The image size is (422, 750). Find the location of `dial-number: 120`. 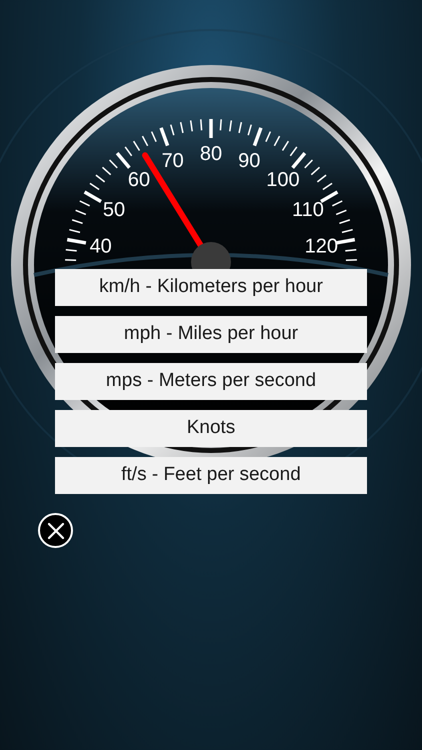

dial-number: 120 is located at coordinates (321, 247).